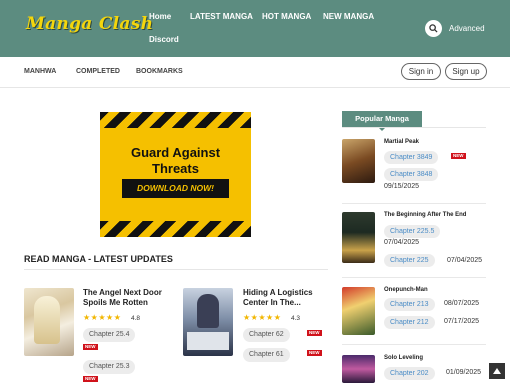  What do you see at coordinates (175, 168) in the screenshot?
I see `ad-headline-line2: Threats` at bounding box center [175, 168].